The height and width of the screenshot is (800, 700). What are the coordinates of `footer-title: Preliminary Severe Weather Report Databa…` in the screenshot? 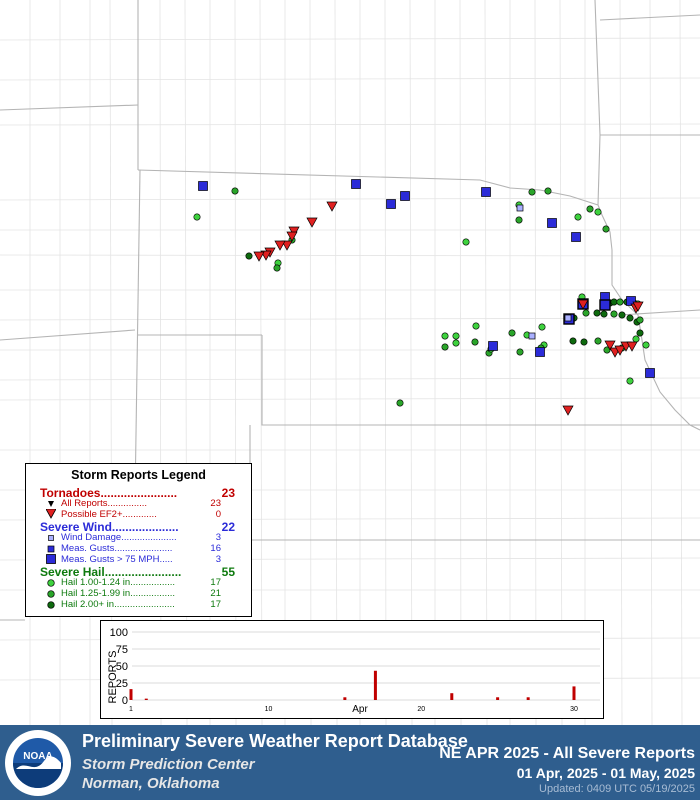 It's located at (275, 741).